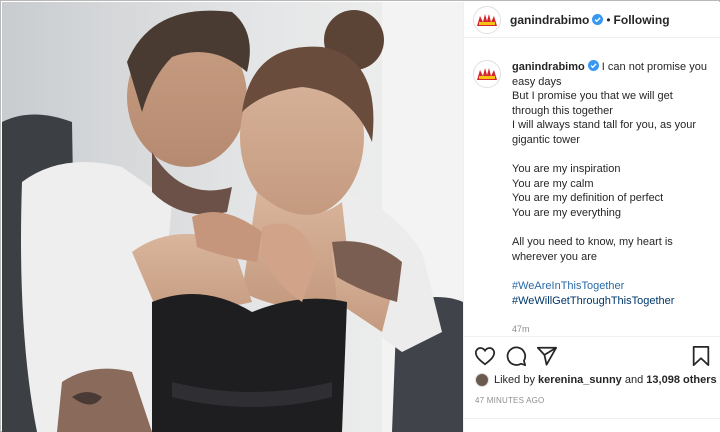  I want to click on paper-plane-icon, so click(547, 356).